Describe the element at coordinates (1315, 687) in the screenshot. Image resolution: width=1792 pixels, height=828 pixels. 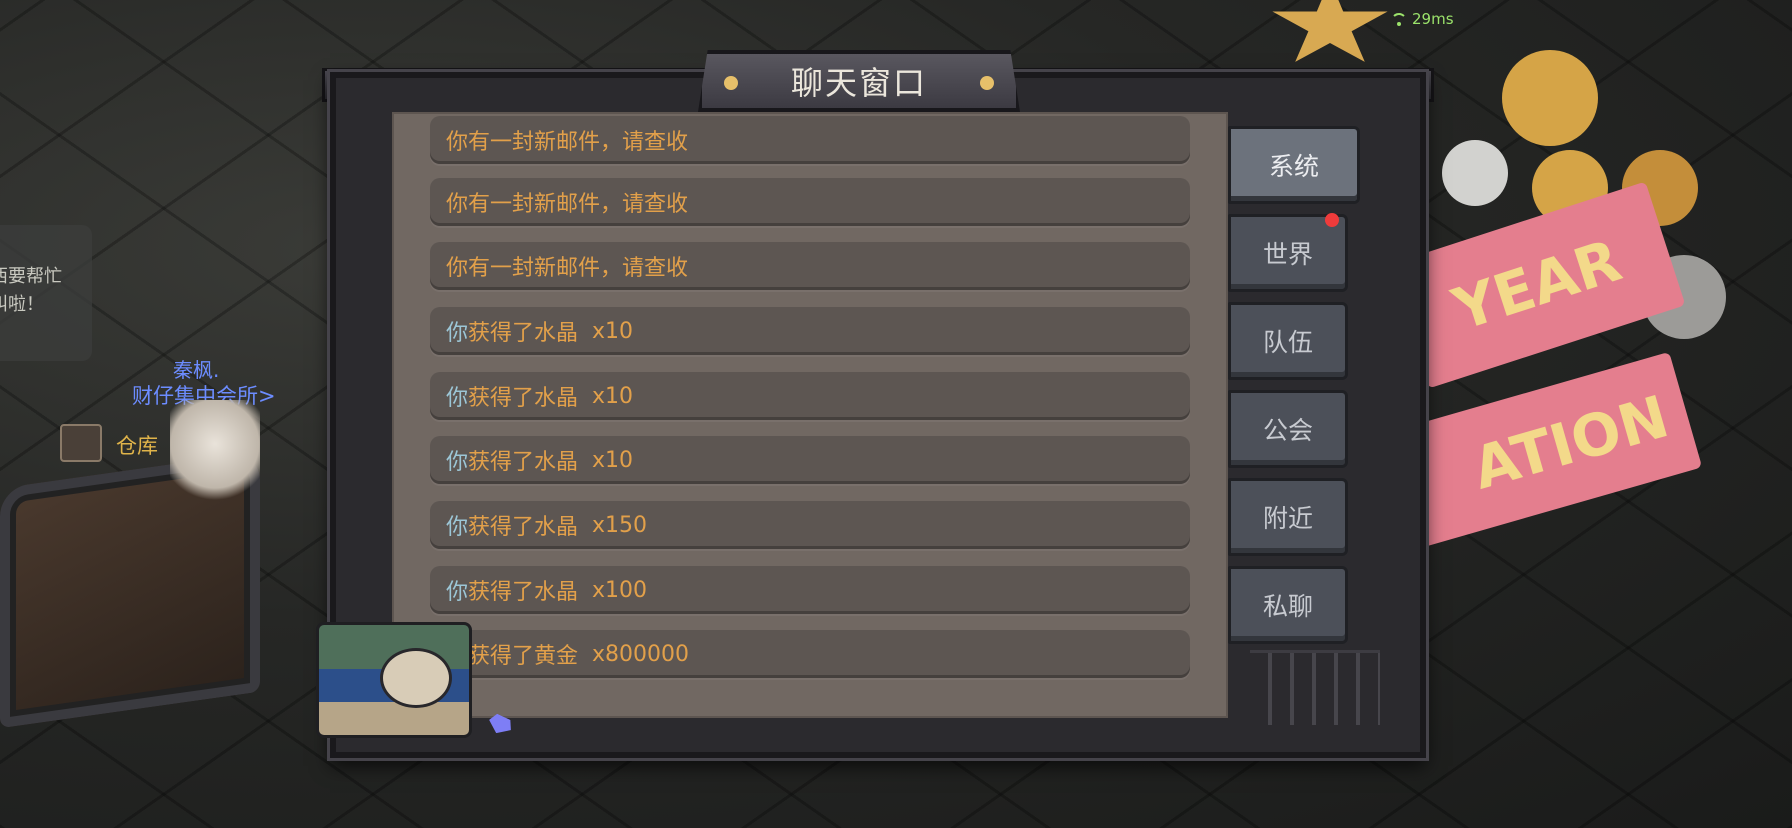
I see `fence-decoration` at that location.